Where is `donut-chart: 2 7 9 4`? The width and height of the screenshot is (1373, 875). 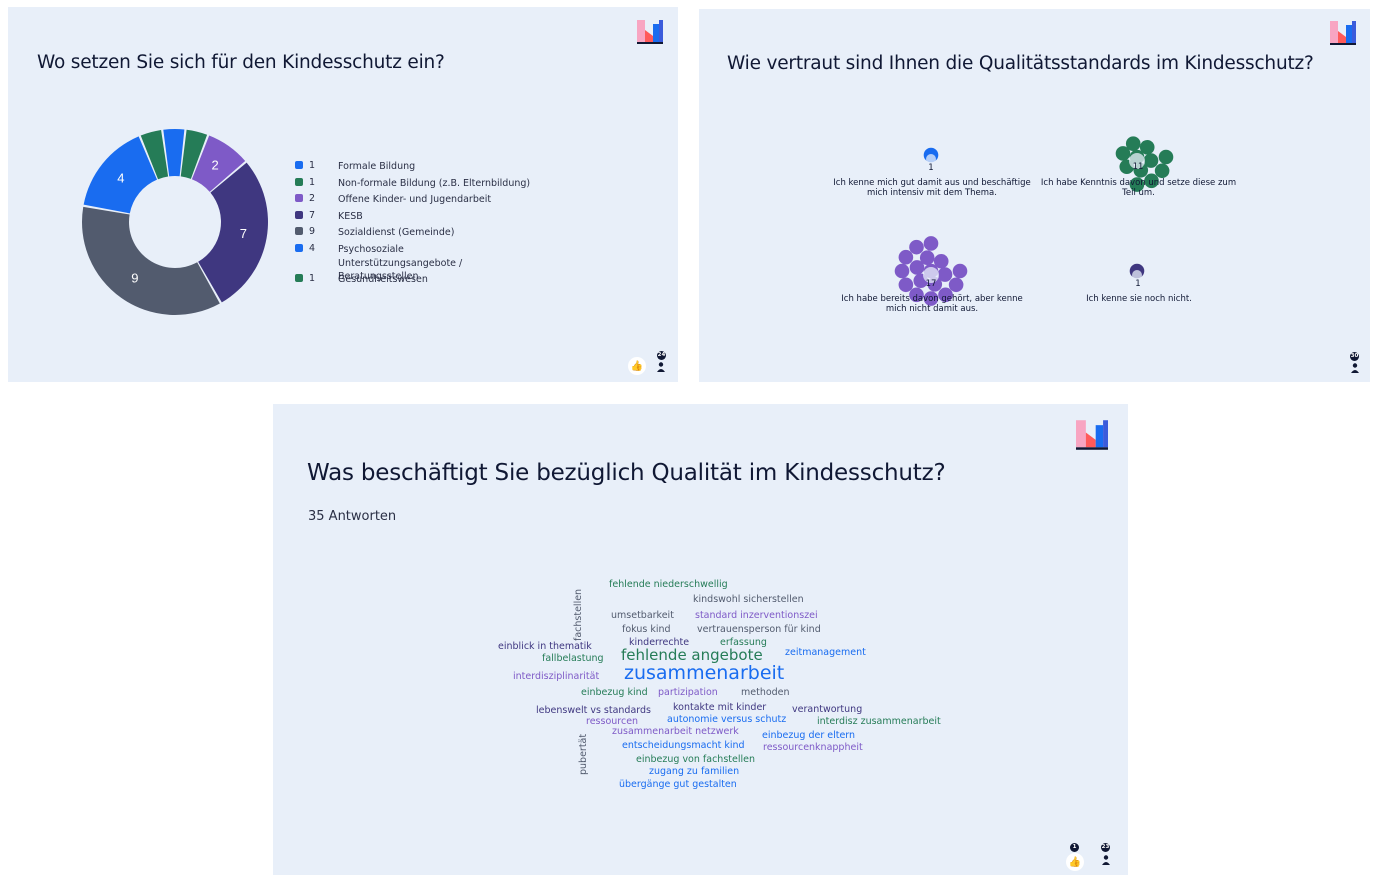 donut-chart: 2 7 9 4 is located at coordinates (174, 222).